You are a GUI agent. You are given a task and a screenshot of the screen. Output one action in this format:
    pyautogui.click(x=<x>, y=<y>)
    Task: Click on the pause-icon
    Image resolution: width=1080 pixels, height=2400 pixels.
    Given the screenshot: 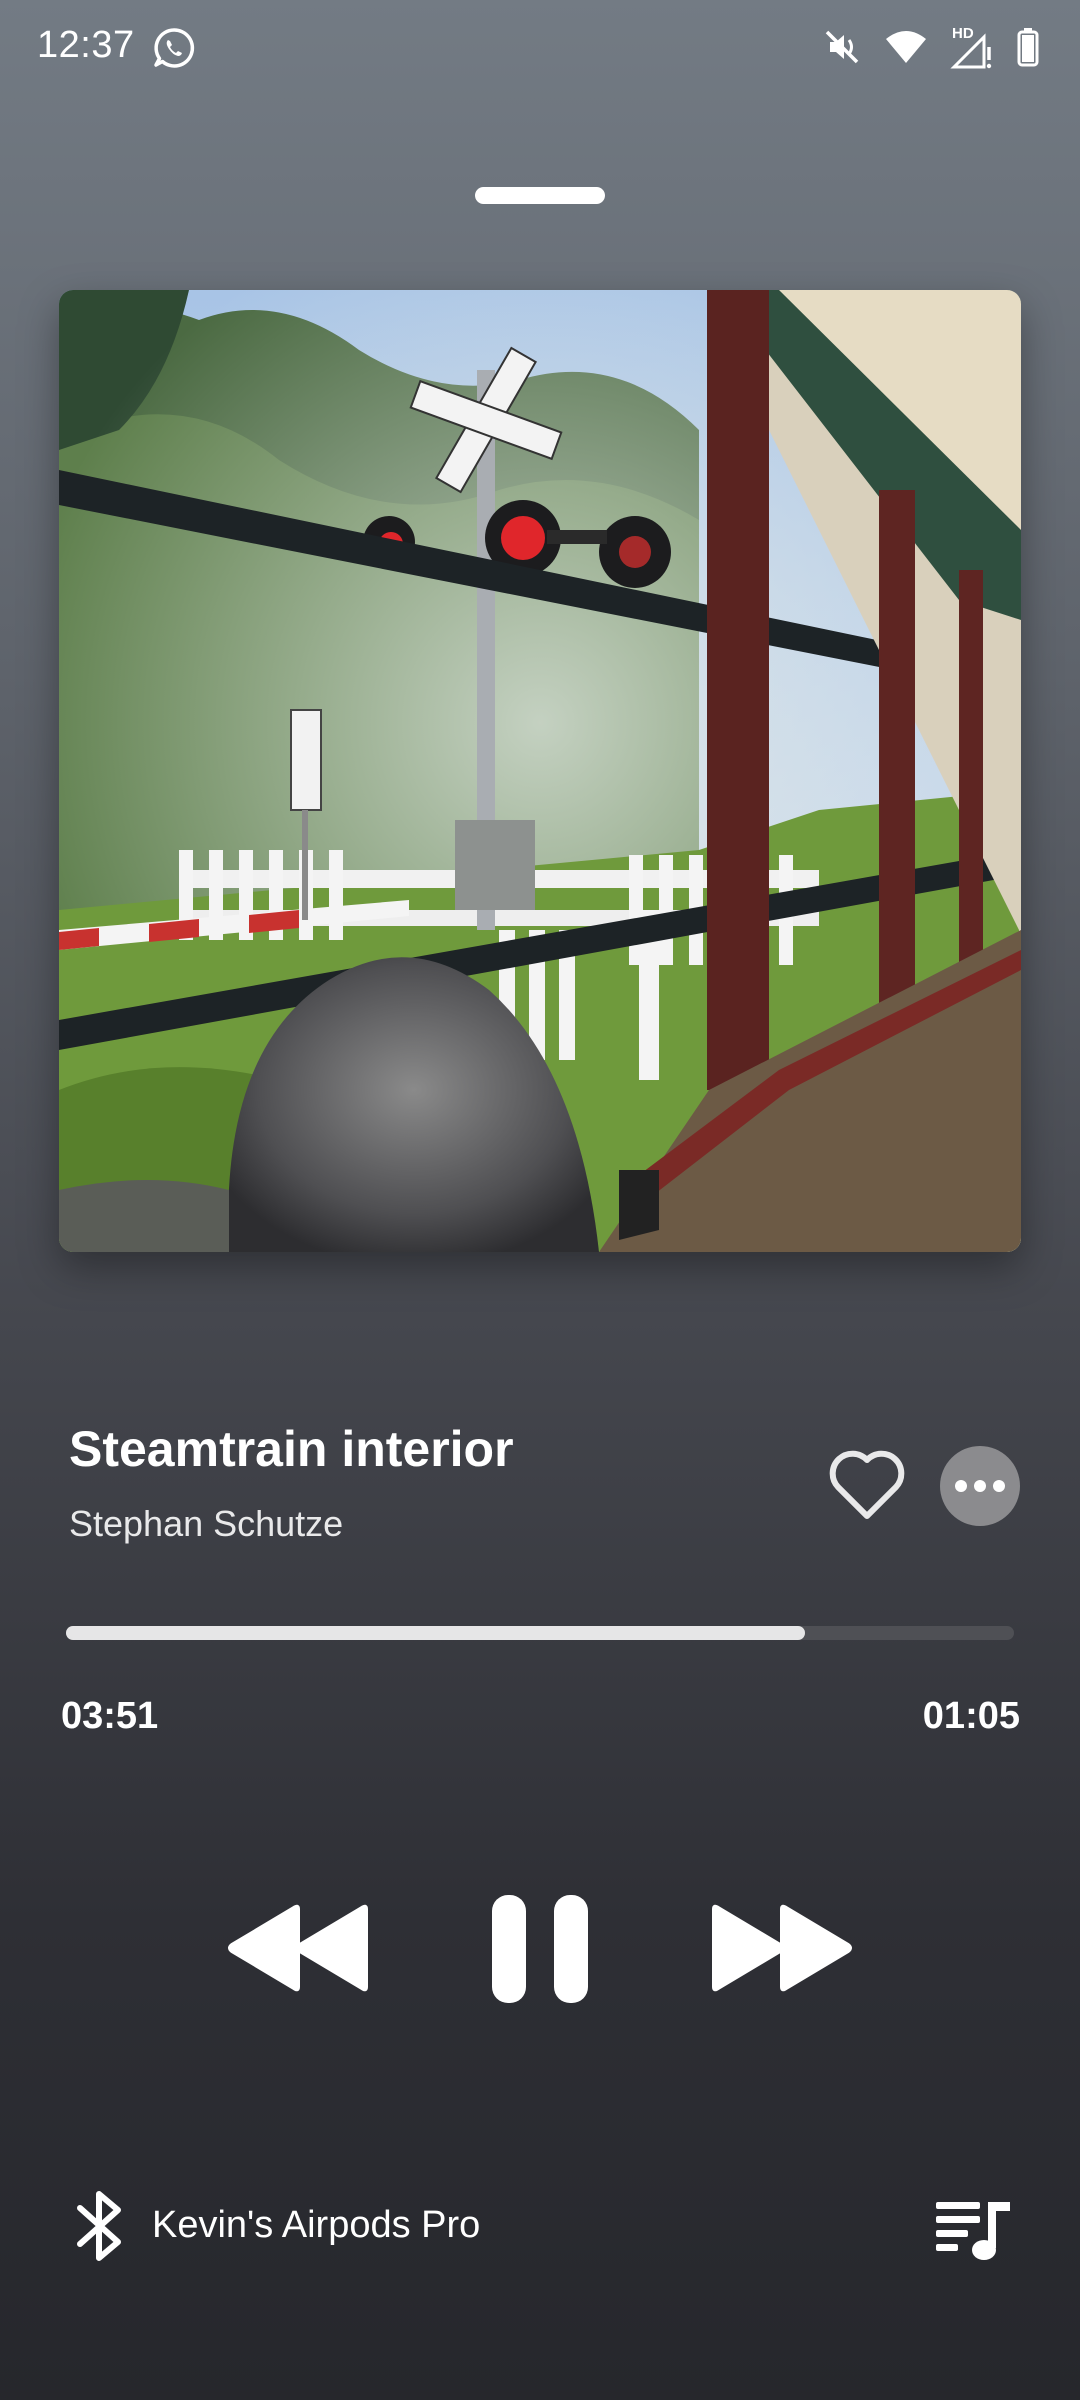 What is the action you would take?
    pyautogui.click(x=540, y=1949)
    